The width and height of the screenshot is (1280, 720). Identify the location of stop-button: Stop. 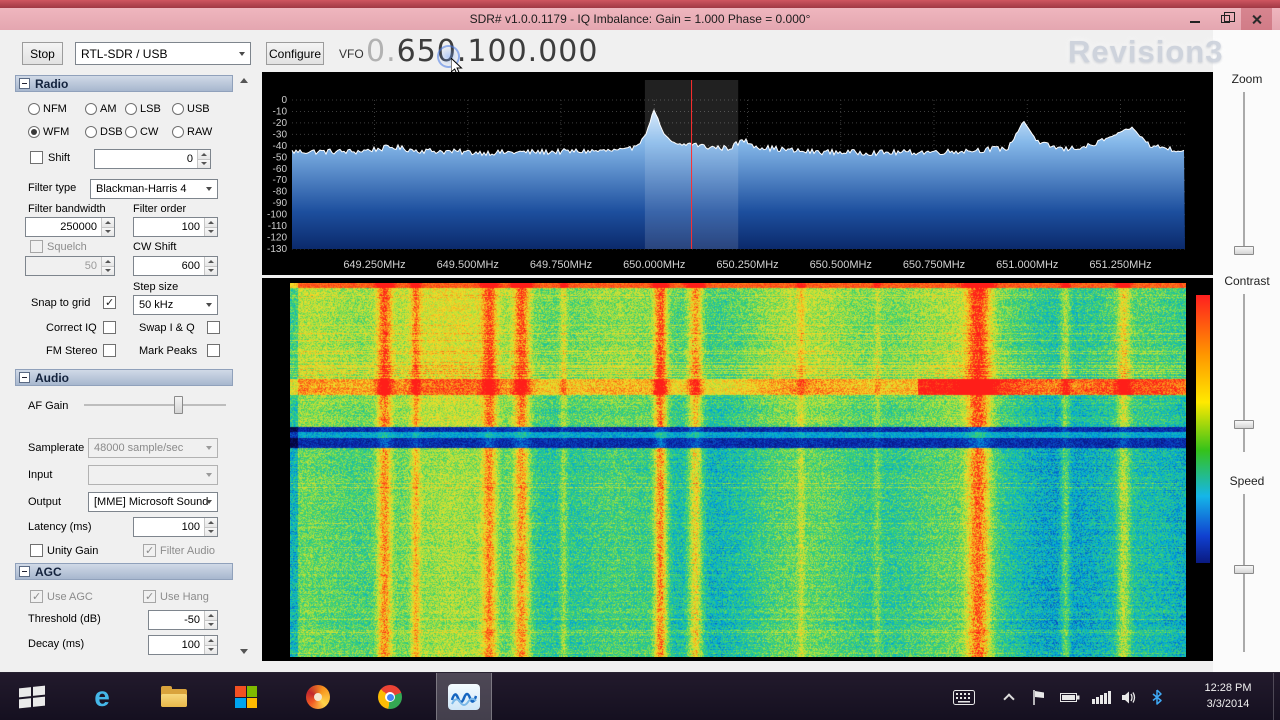
(42, 53).